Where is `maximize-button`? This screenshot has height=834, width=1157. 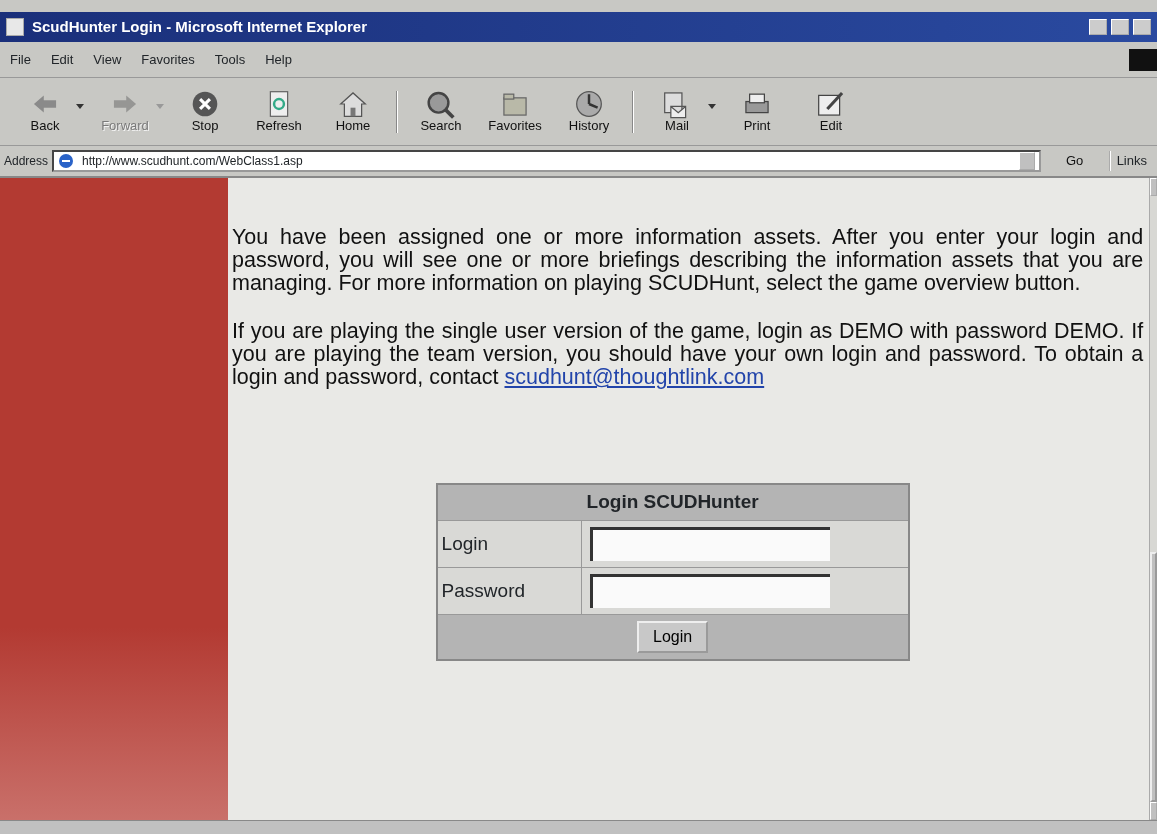
maximize-button is located at coordinates (1120, 27).